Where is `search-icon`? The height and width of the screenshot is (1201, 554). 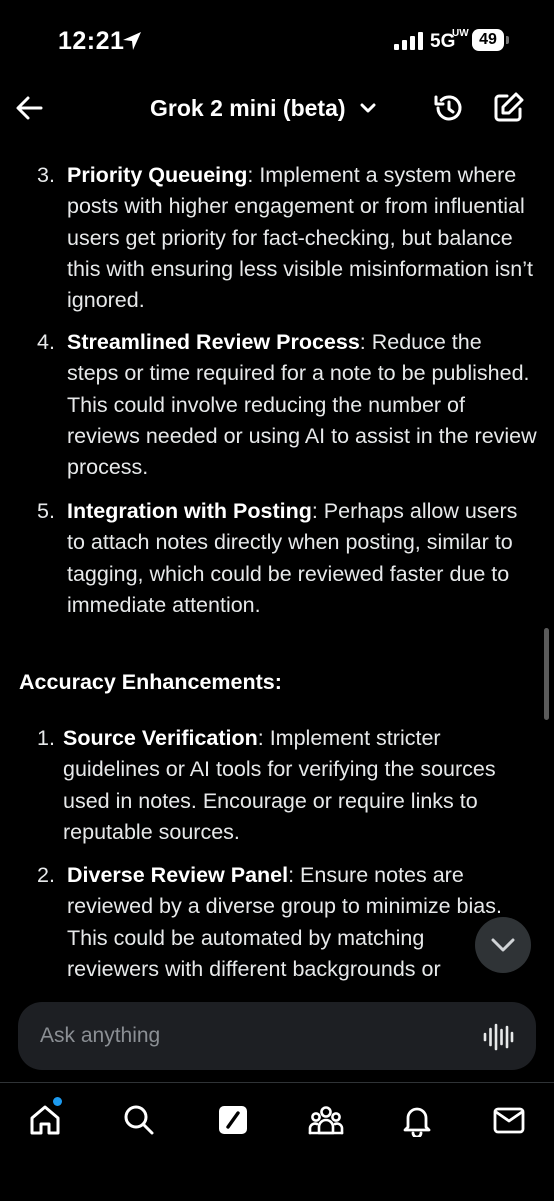 search-icon is located at coordinates (139, 1120).